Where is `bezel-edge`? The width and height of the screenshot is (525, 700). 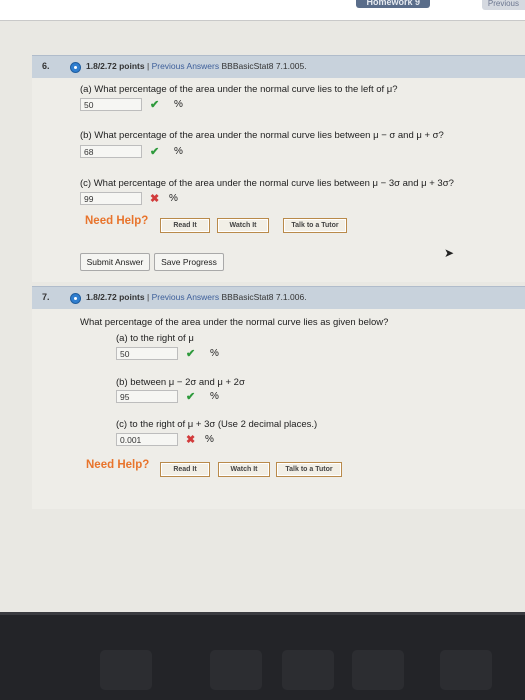
bezel-edge is located at coordinates (262, 613).